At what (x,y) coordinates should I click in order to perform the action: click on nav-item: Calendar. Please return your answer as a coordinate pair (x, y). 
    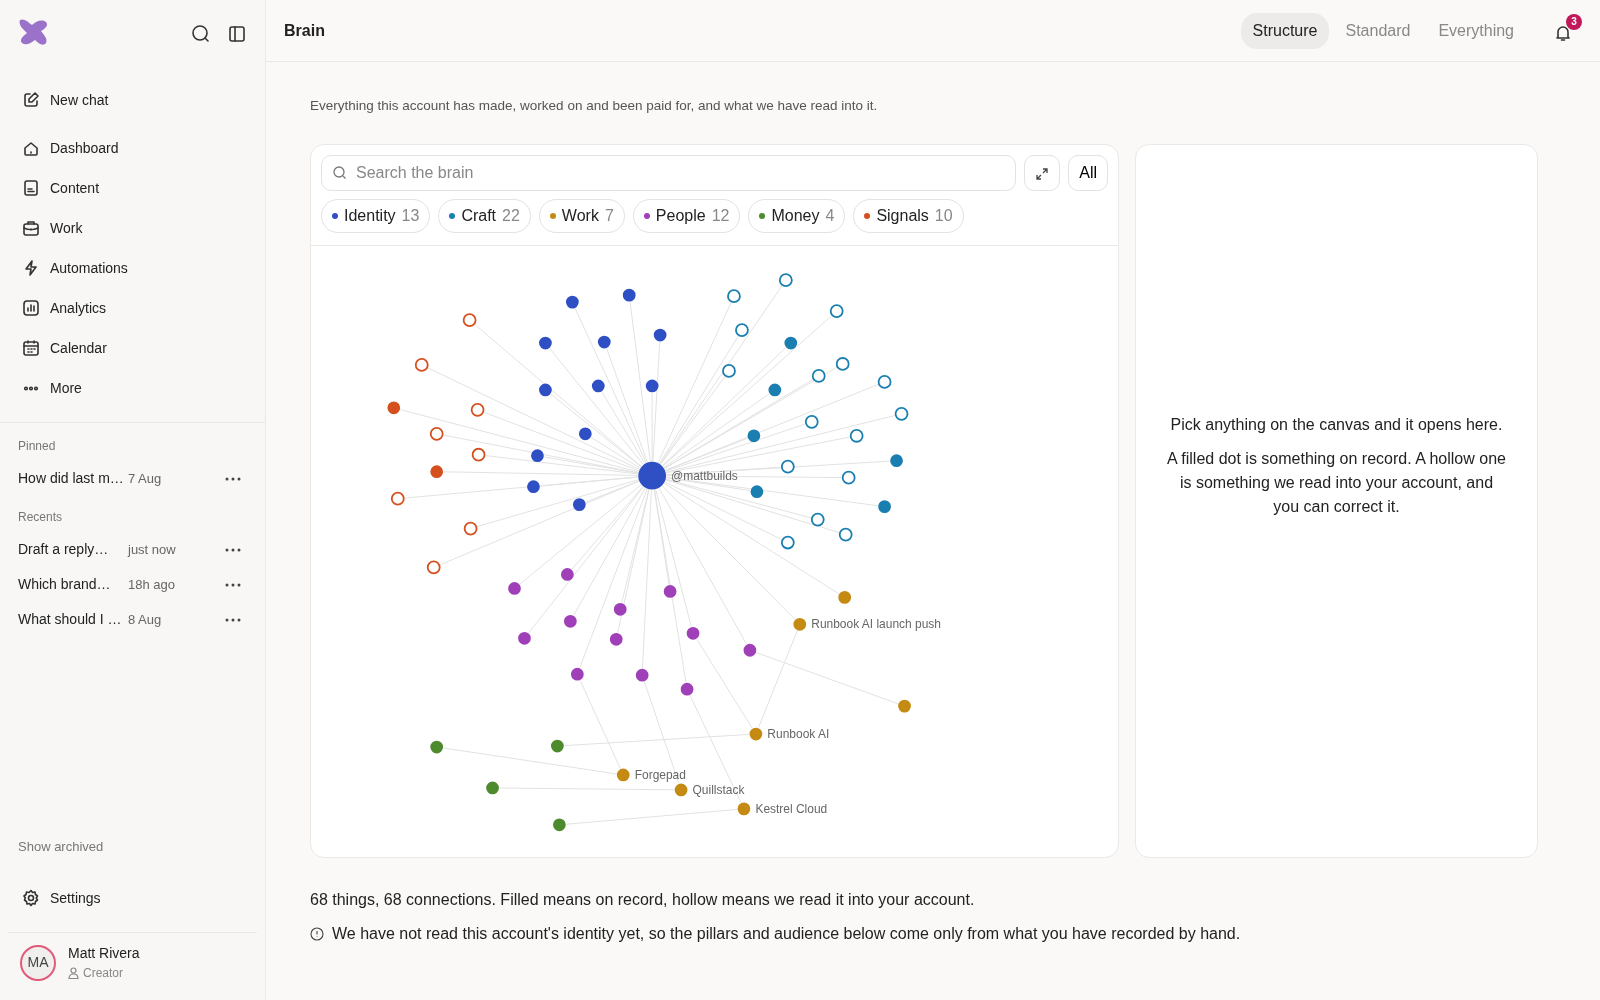
    Looking at the image, I should click on (132, 348).